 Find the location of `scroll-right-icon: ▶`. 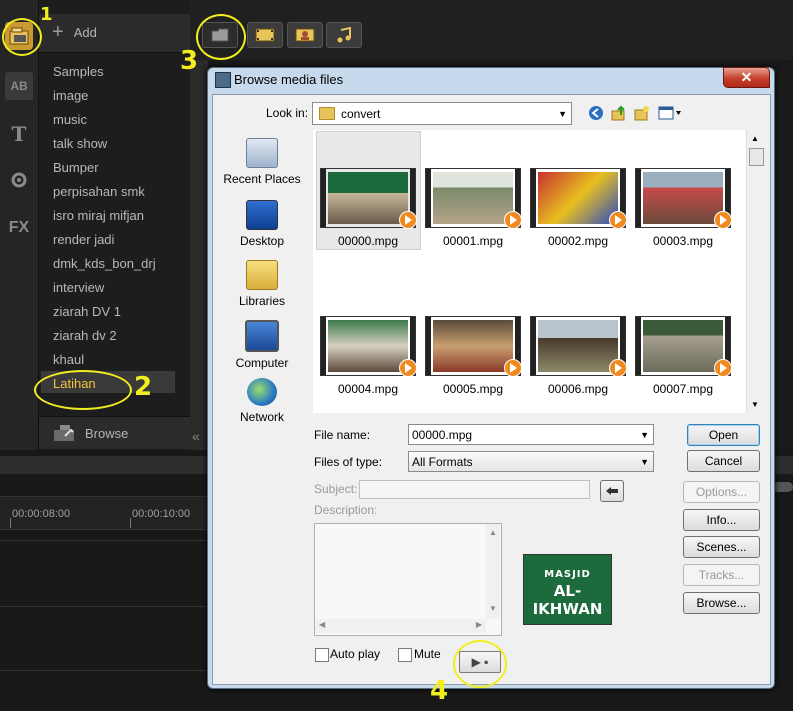

scroll-right-icon: ▶ is located at coordinates (479, 624).